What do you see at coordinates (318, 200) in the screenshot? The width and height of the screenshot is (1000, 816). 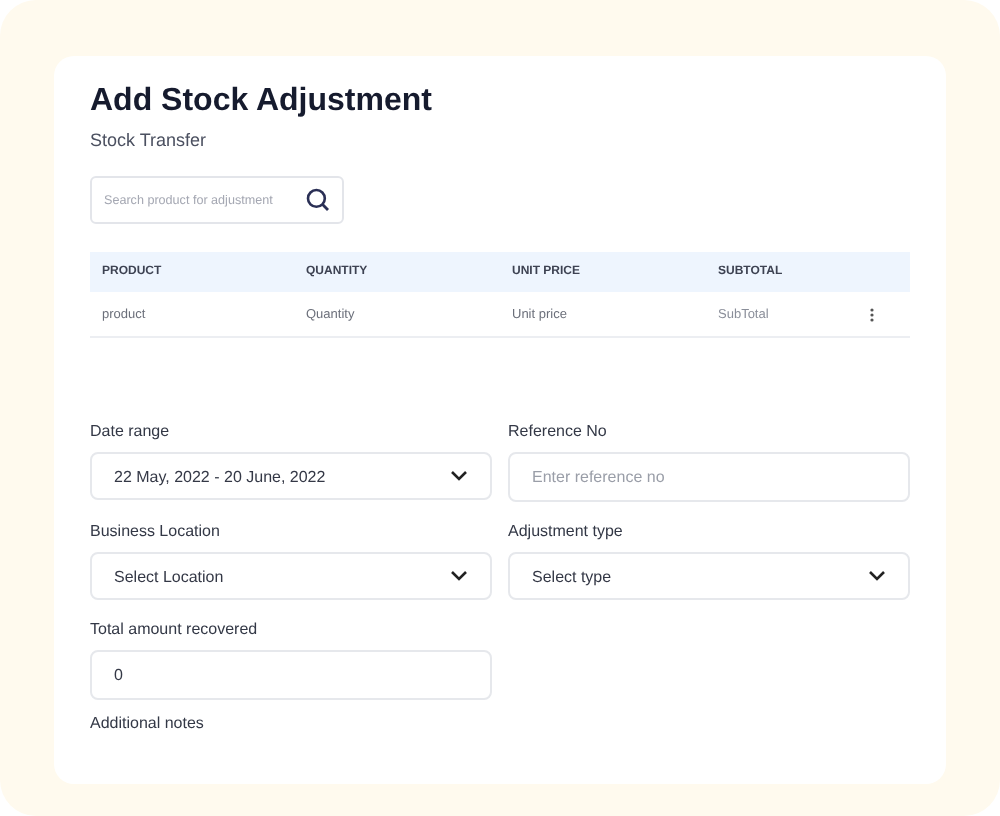 I see `search-icon` at bounding box center [318, 200].